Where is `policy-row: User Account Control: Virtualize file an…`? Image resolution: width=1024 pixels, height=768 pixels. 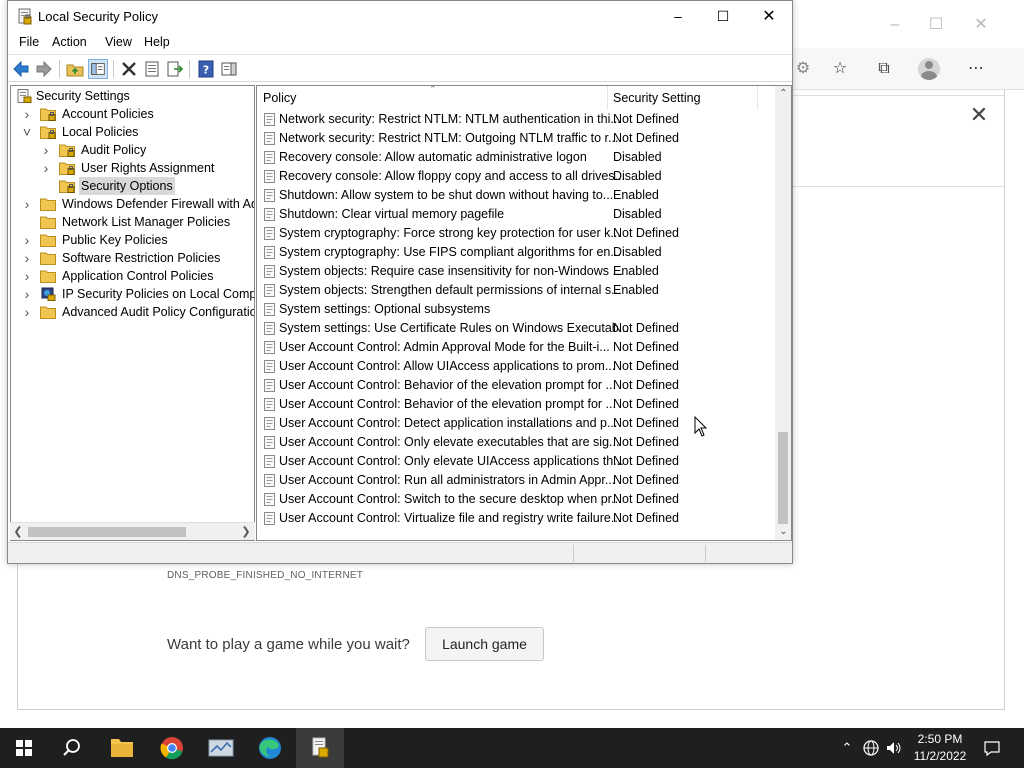
policy-row: User Account Control: Virtualize file an… is located at coordinates (516, 518).